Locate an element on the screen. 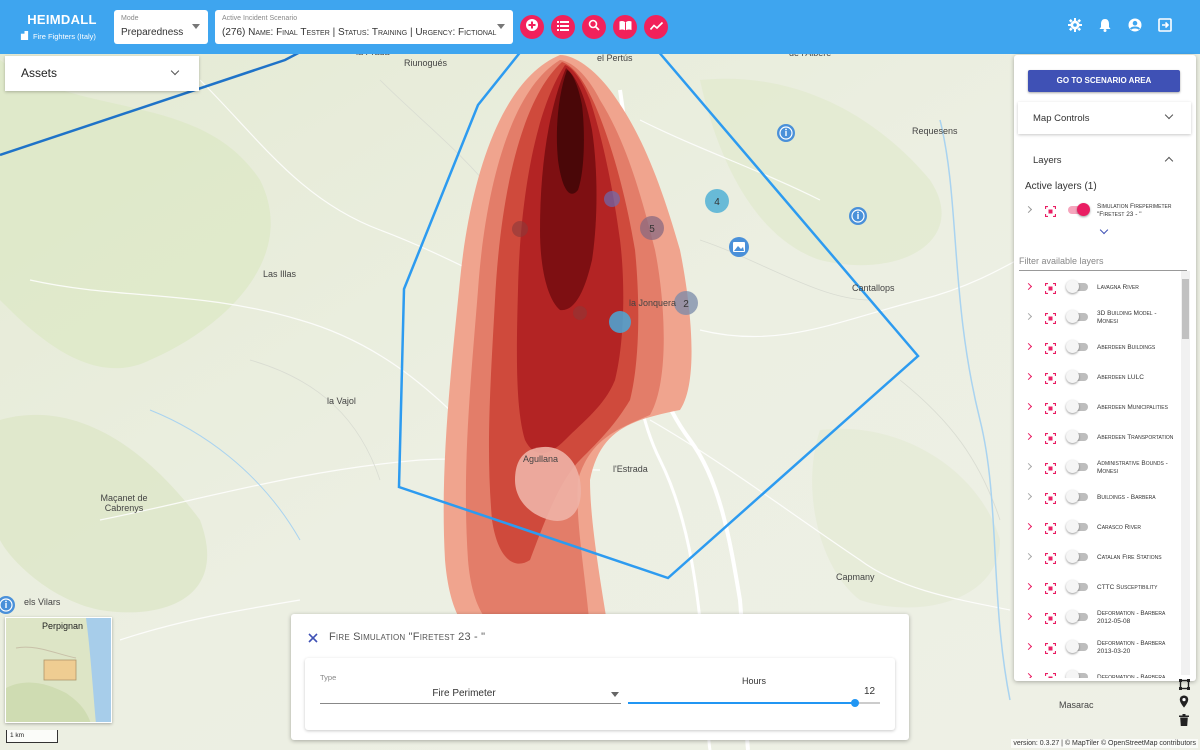 This screenshot has height=750, width=1200. place-label: Masarac is located at coordinates (1076, 705).